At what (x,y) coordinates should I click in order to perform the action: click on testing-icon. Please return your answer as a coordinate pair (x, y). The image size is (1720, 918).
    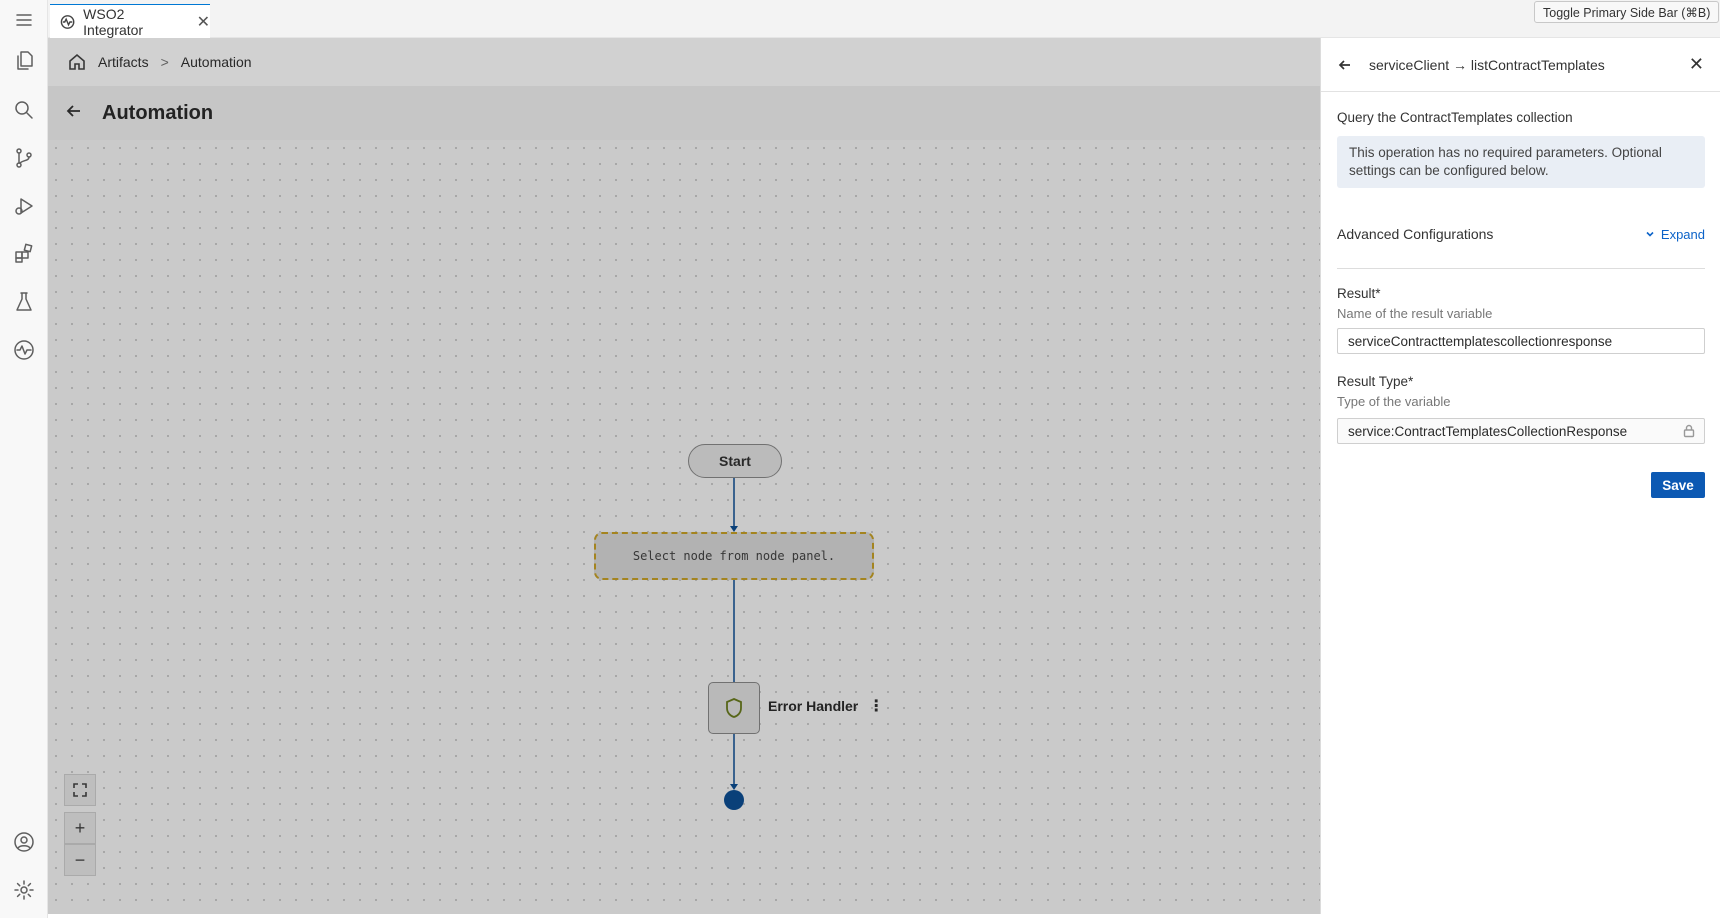
    Looking at the image, I should click on (24, 302).